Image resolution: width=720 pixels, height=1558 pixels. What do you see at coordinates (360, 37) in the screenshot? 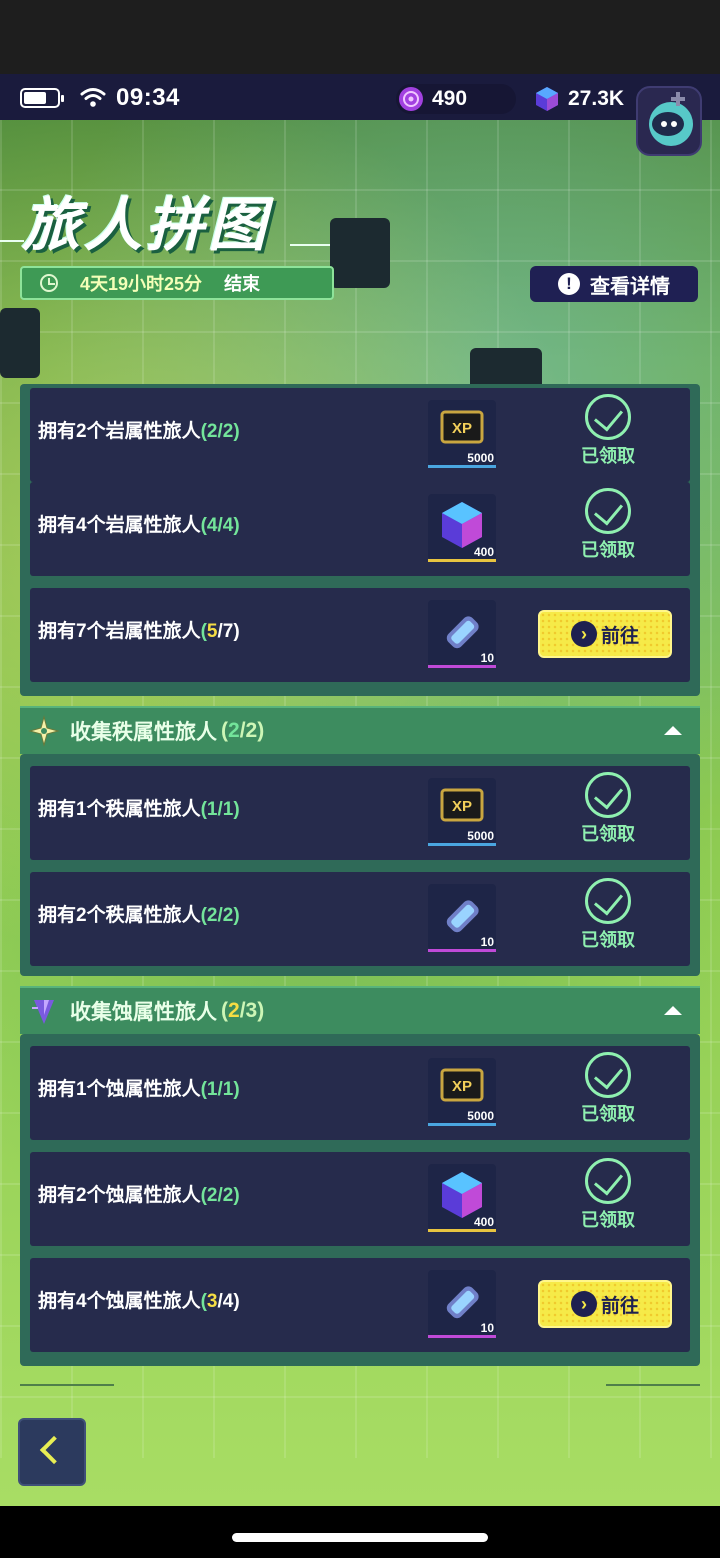
I see `device-top-bezel` at bounding box center [360, 37].